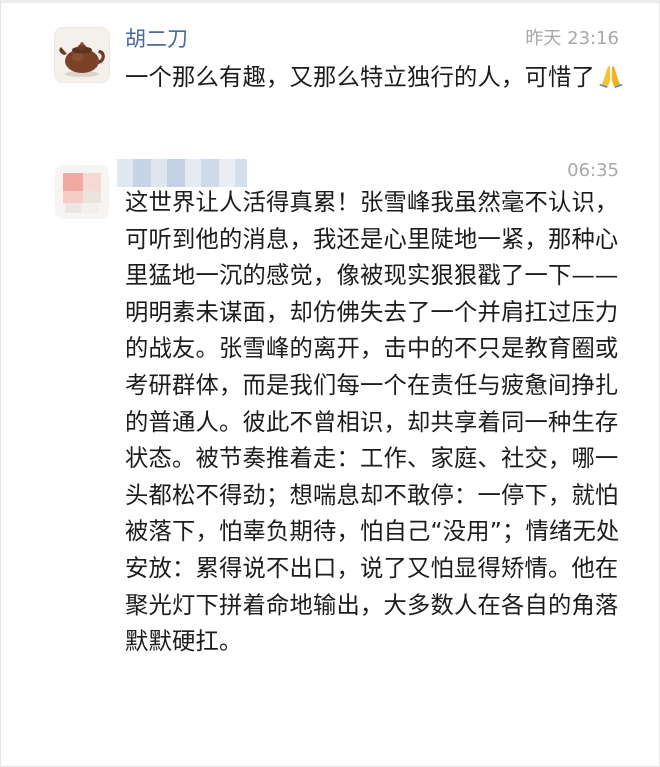 The height and width of the screenshot is (767, 660). I want to click on comment-timestamp: 06:35, so click(593, 170).